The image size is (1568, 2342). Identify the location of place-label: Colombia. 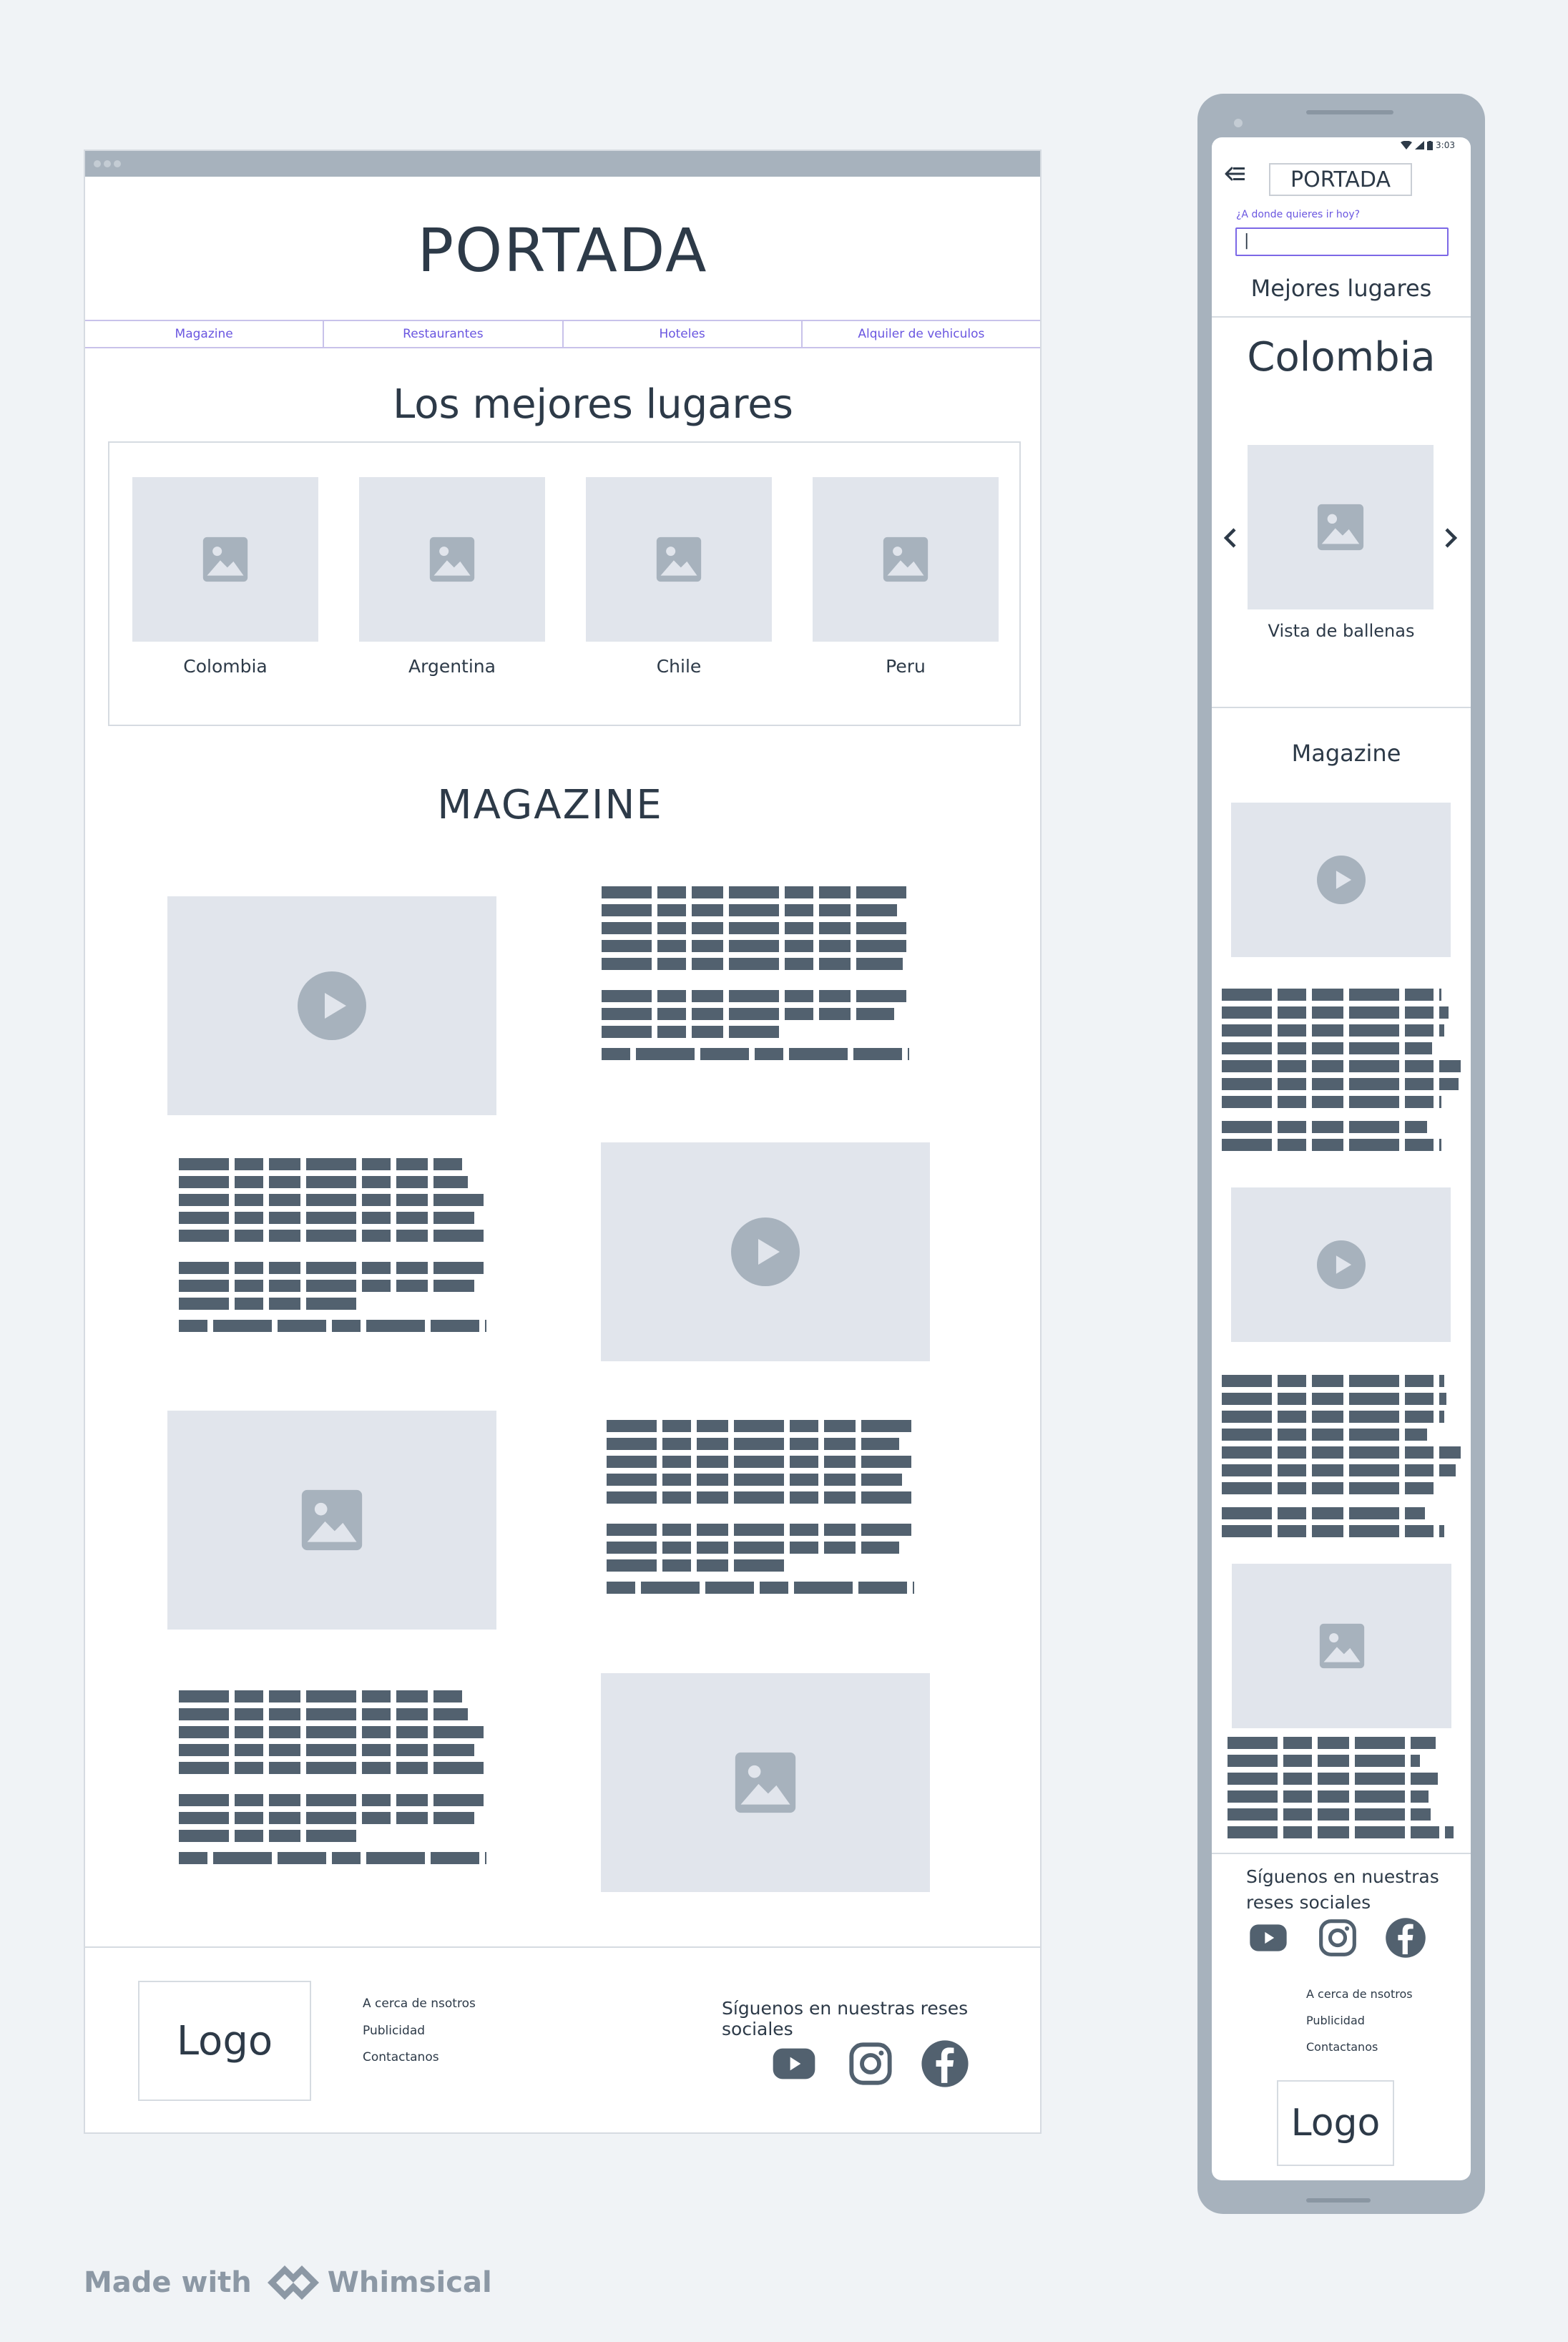
(225, 666).